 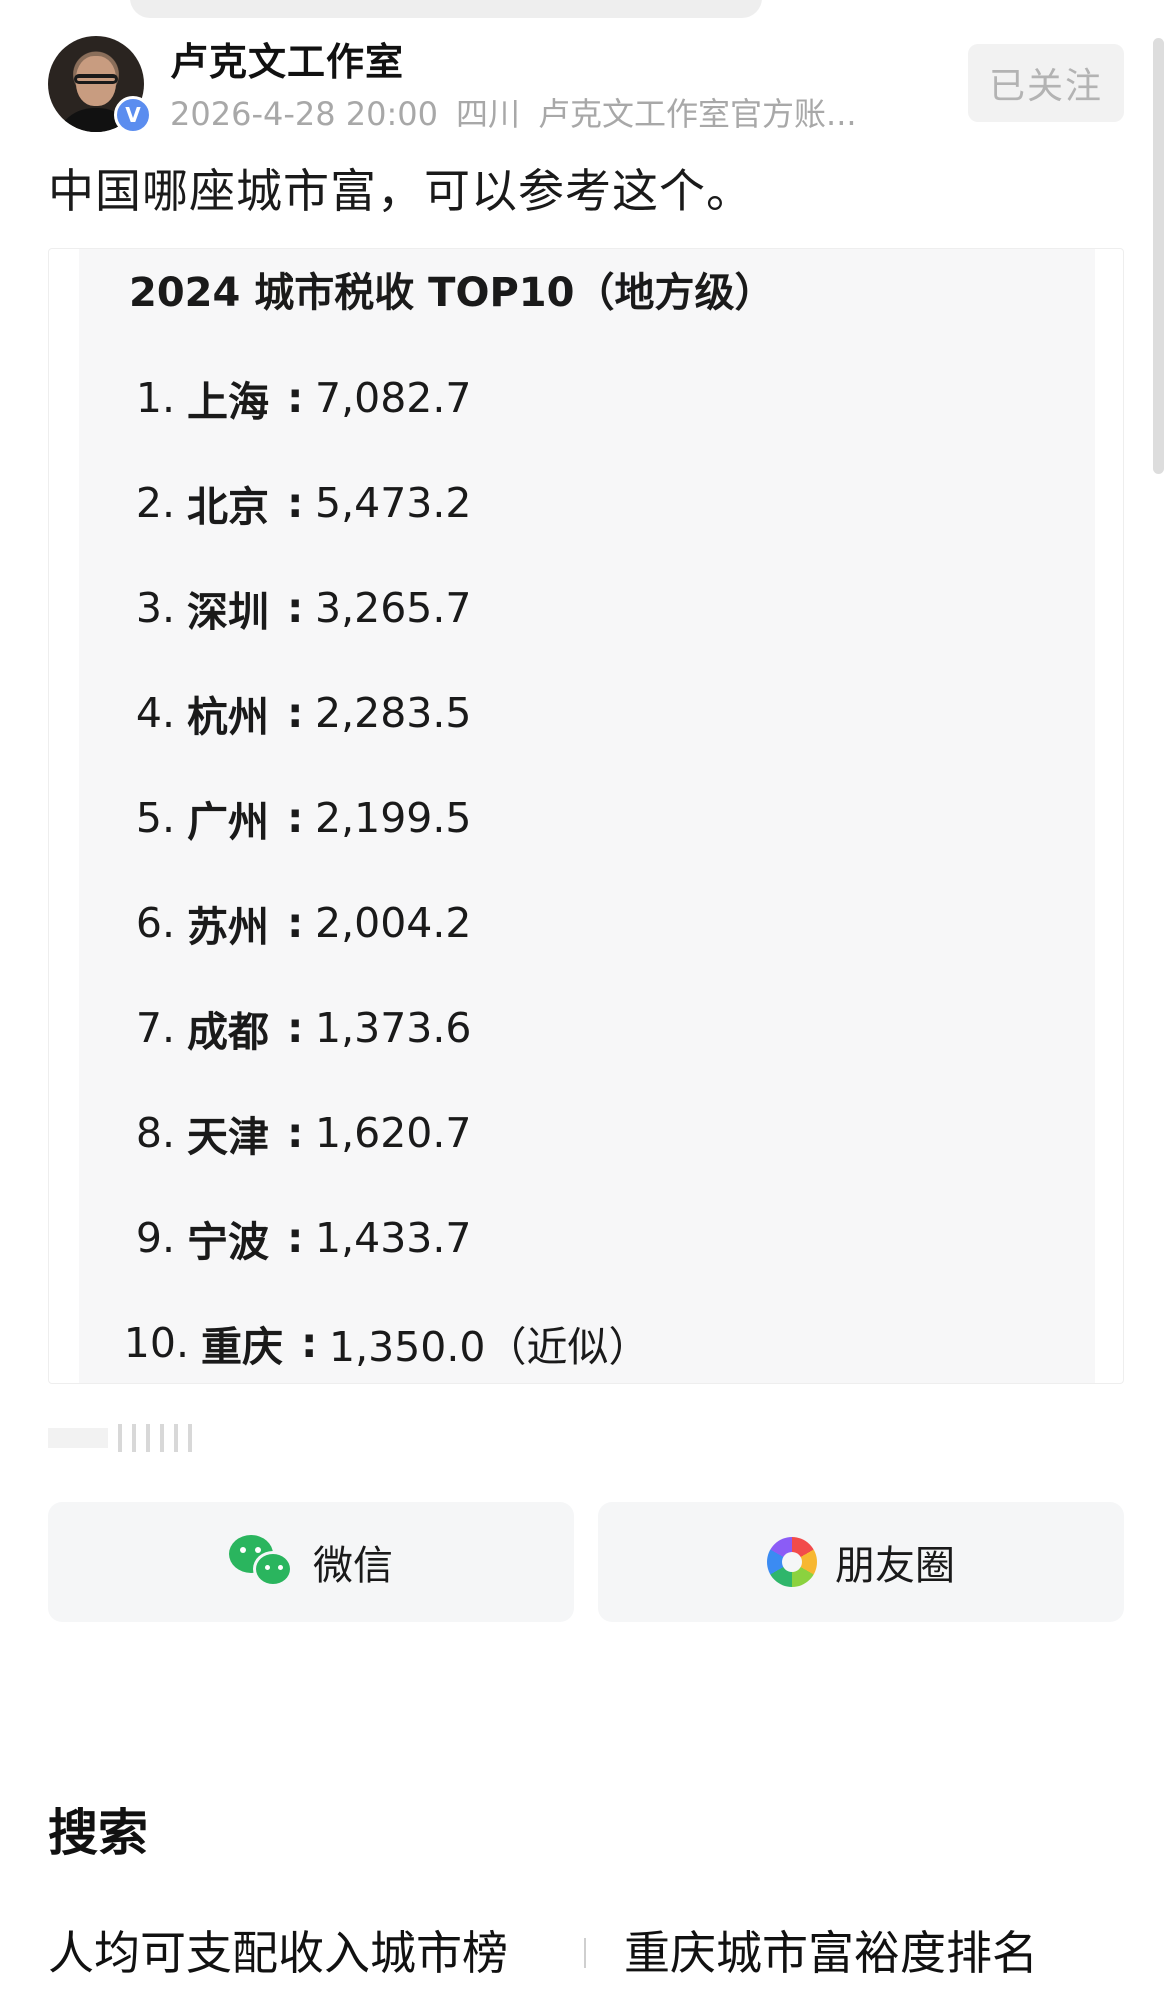 What do you see at coordinates (311, 1562) in the screenshot?
I see `share-wechat-button: 微信` at bounding box center [311, 1562].